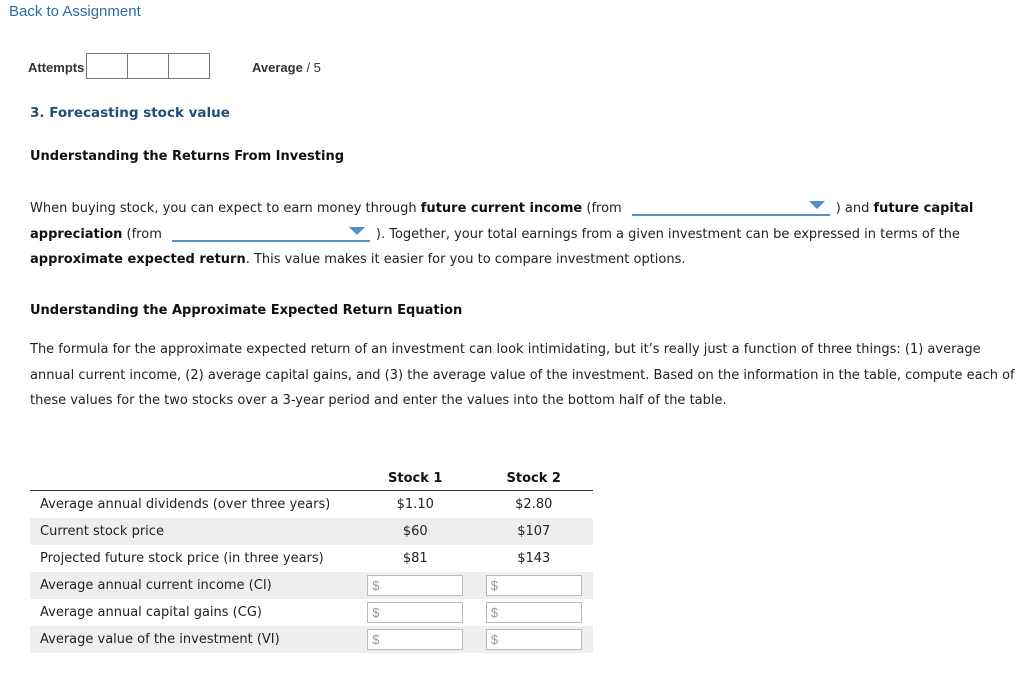 The width and height of the screenshot is (1024, 678). What do you see at coordinates (415, 504) in the screenshot?
I see `stock-1-value: $1.10` at bounding box center [415, 504].